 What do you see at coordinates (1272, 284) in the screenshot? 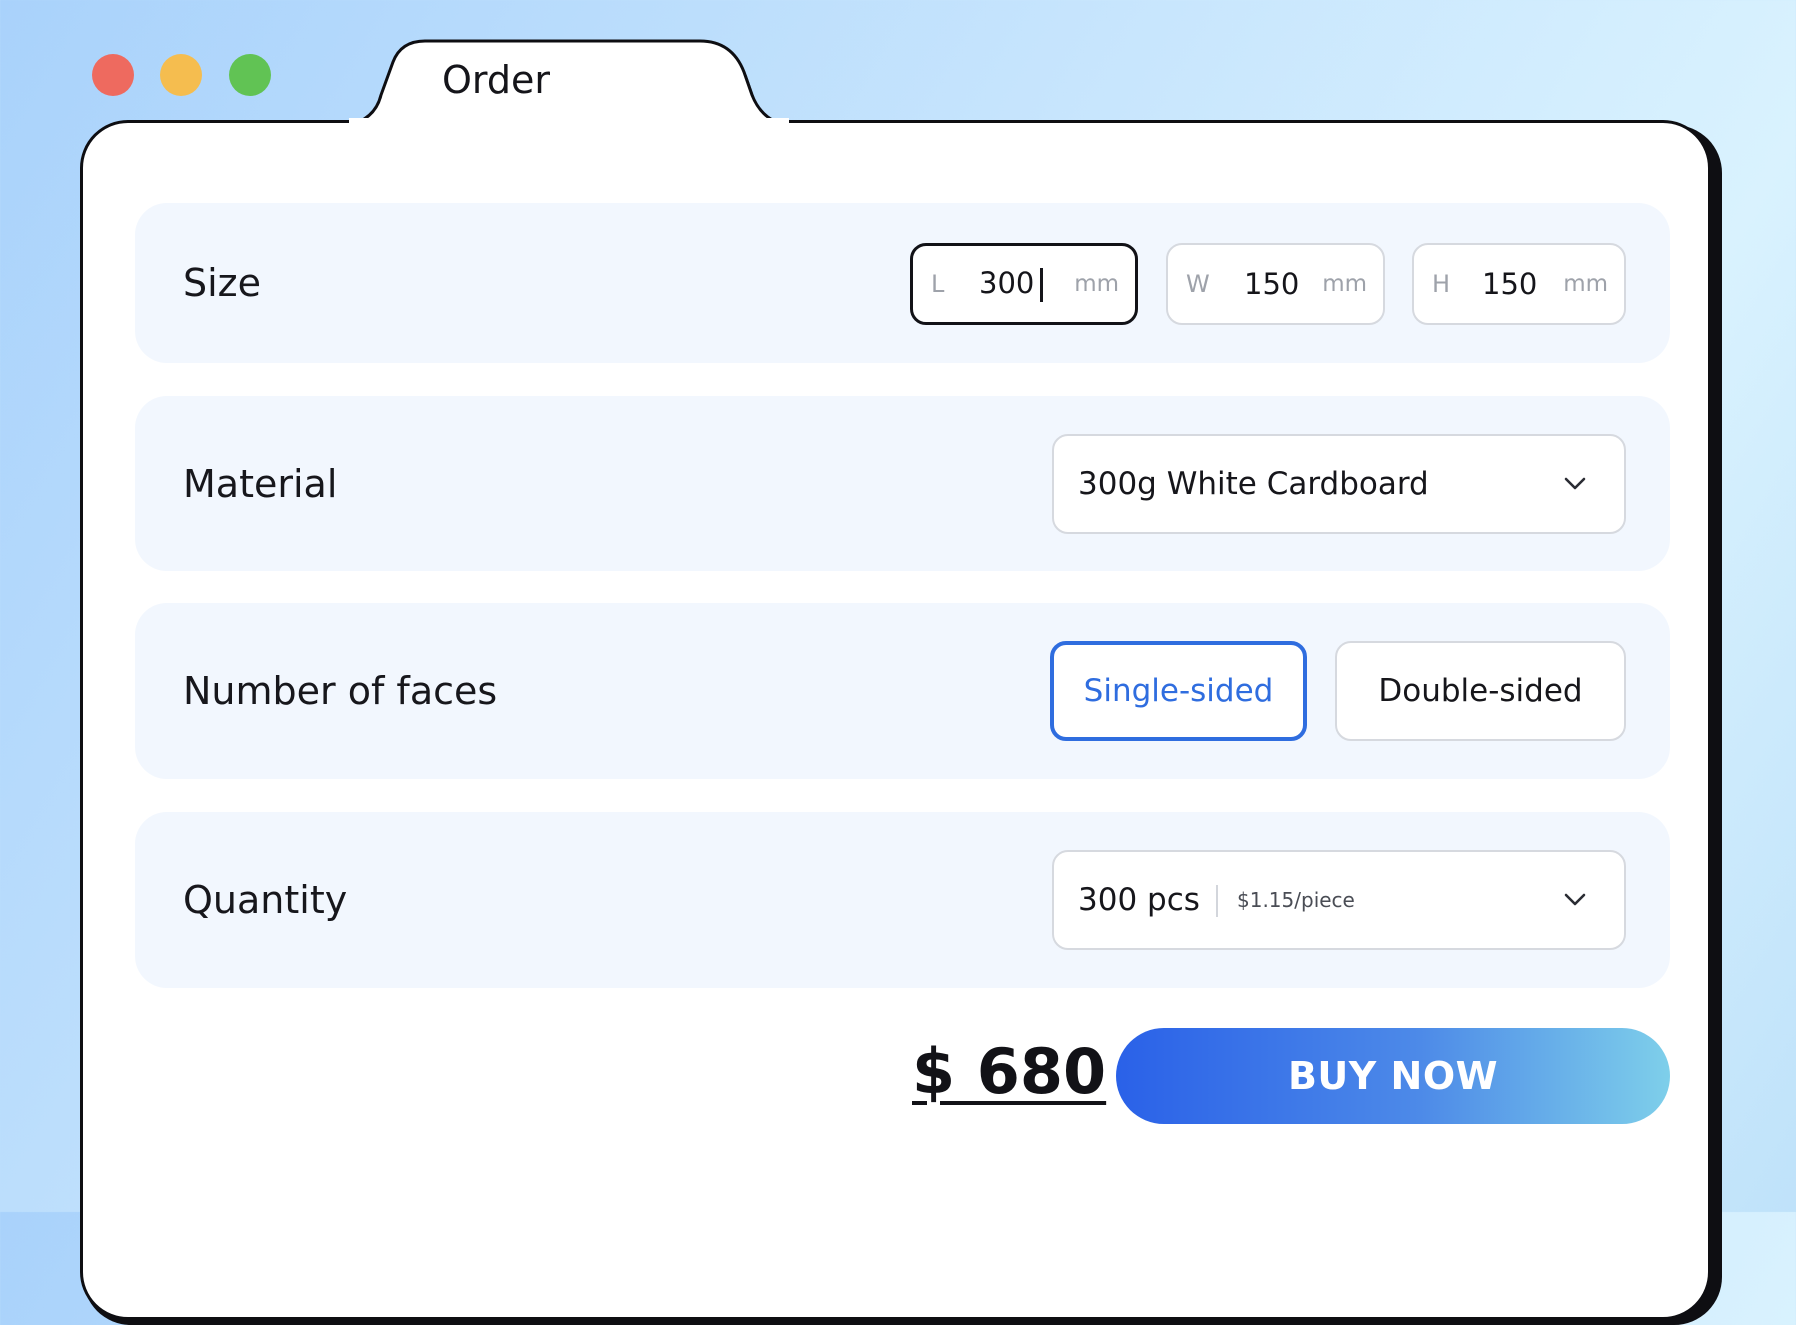
I see `width-value: 150` at bounding box center [1272, 284].